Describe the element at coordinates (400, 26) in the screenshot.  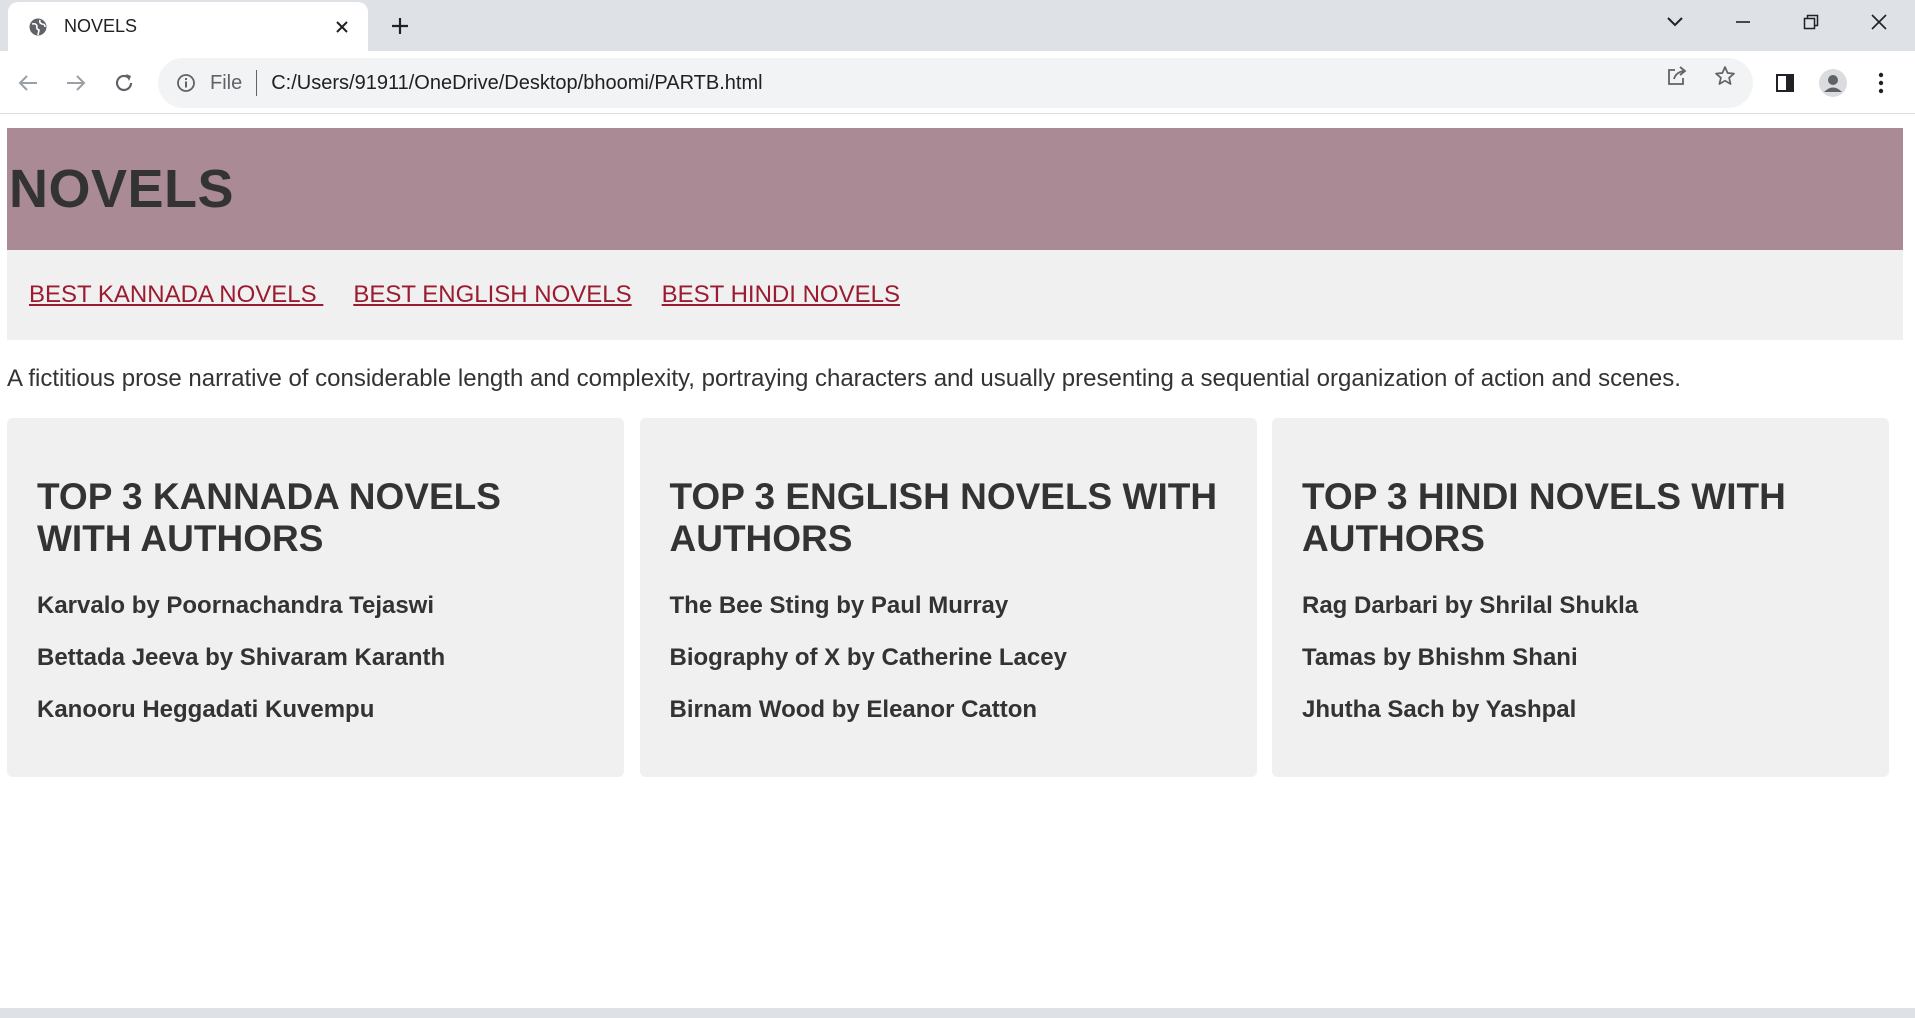
I see `new-tab-button` at that location.